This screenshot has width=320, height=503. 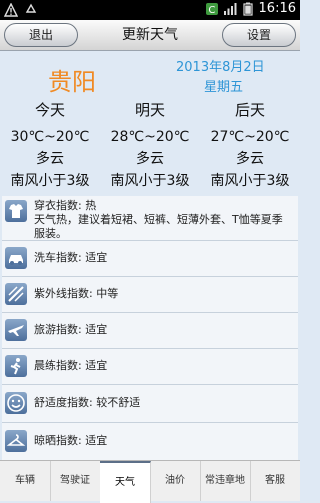 I want to click on shirt-icon, so click(x=16, y=211).